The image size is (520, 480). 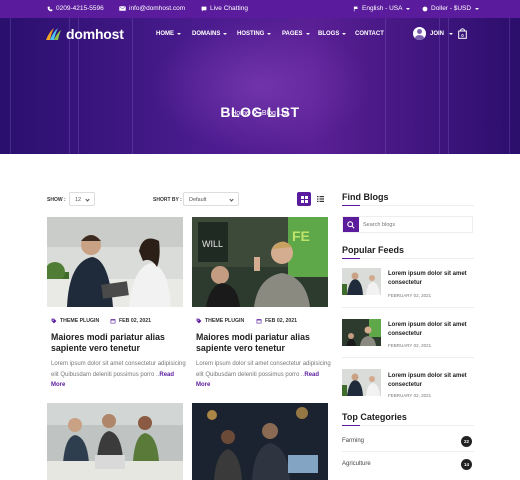 What do you see at coordinates (296, 34) in the screenshot?
I see `nav-pages: PAGES` at bounding box center [296, 34].